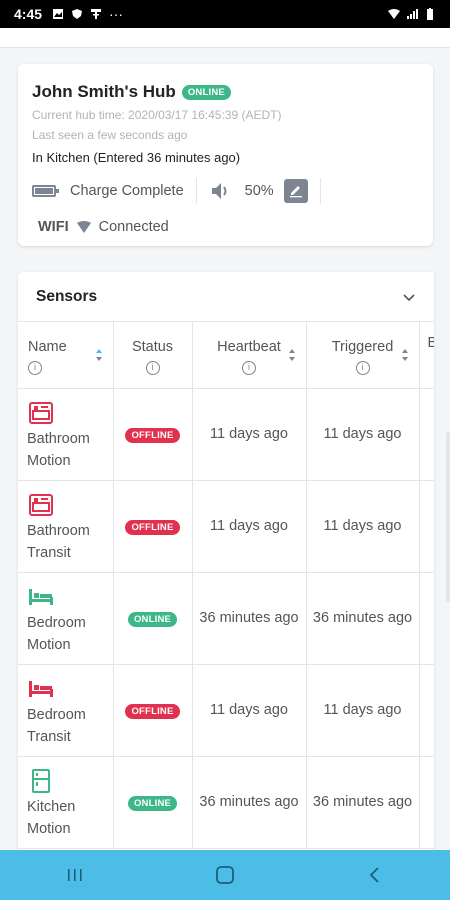  Describe the element at coordinates (431, 343) in the screenshot. I see `column-label: B` at that location.